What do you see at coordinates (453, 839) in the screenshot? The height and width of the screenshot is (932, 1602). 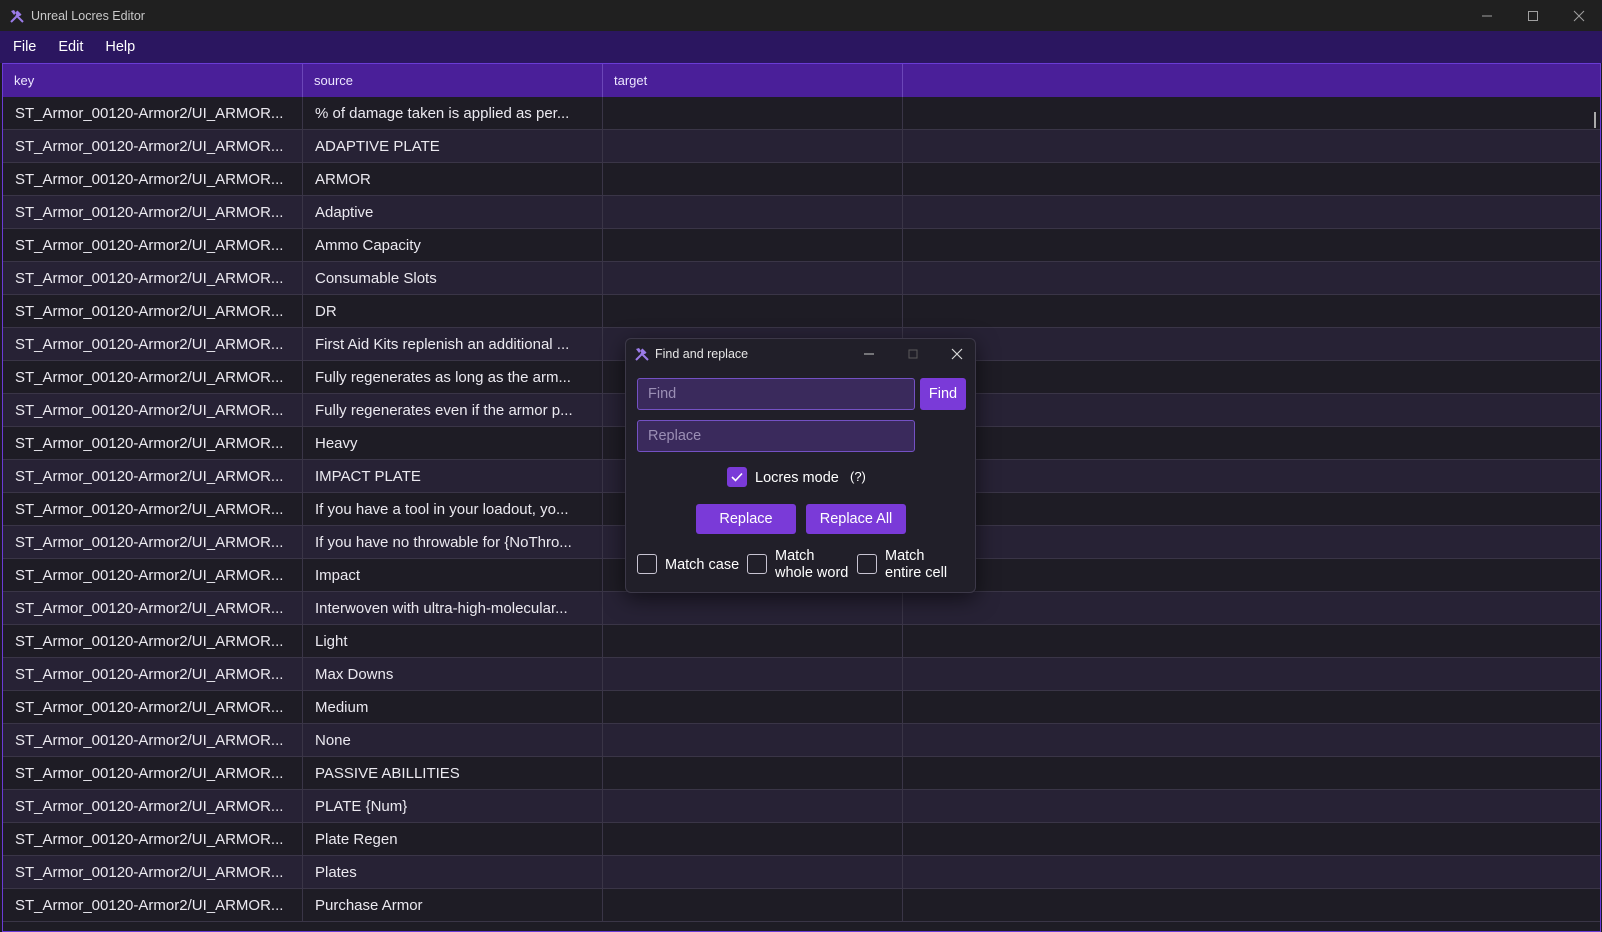 I see `cell-source: Plate Regen` at bounding box center [453, 839].